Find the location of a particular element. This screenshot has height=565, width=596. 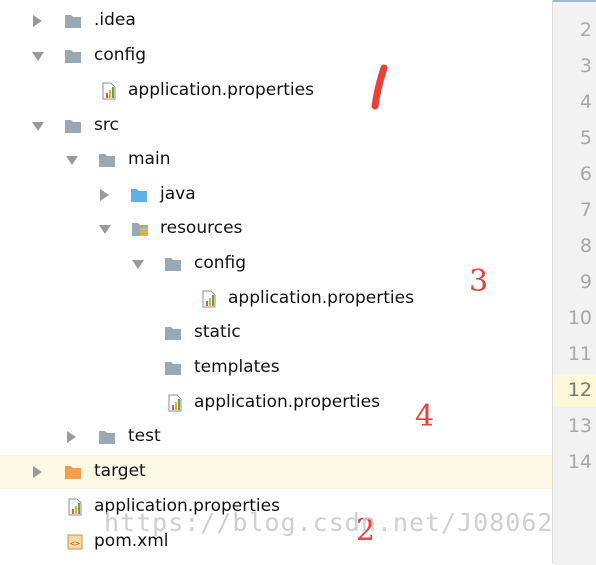

tree-row-main: main is located at coordinates (276, 160).